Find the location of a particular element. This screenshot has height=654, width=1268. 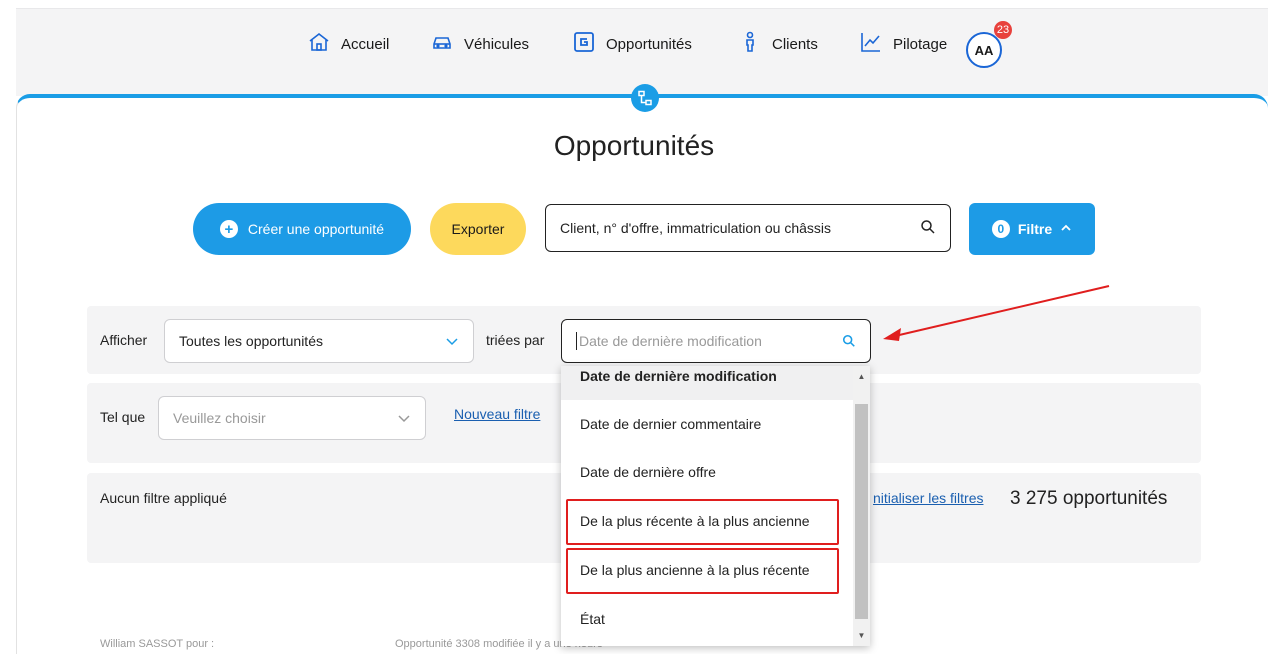

chevron-up-icon is located at coordinates (1066, 229).